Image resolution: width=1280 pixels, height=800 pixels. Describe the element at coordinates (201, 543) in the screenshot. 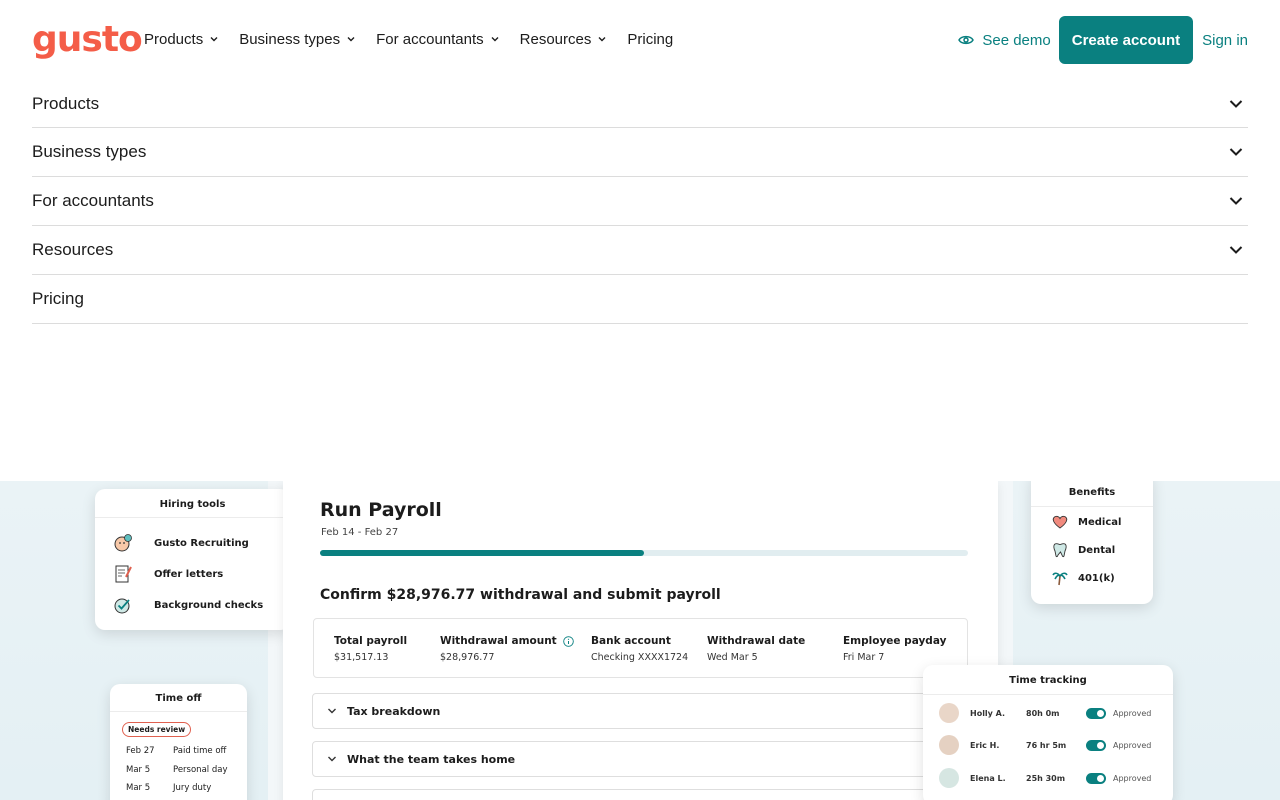

I see `hiring-item-label: Gusto Recruiting` at that location.